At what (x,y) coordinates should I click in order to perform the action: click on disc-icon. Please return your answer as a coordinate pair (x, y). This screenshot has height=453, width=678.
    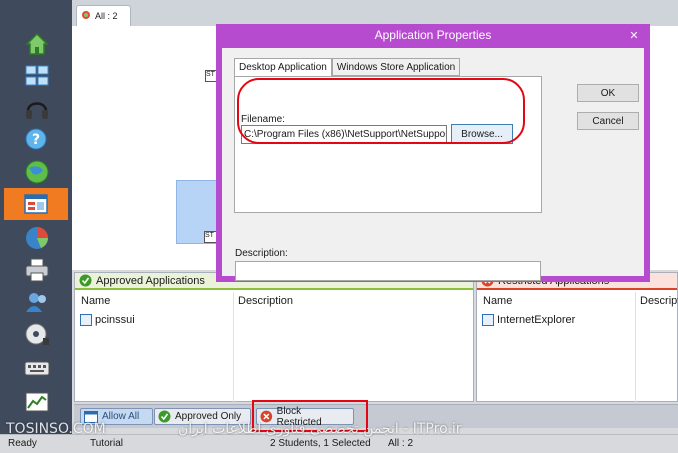
    Looking at the image, I should click on (37, 334).